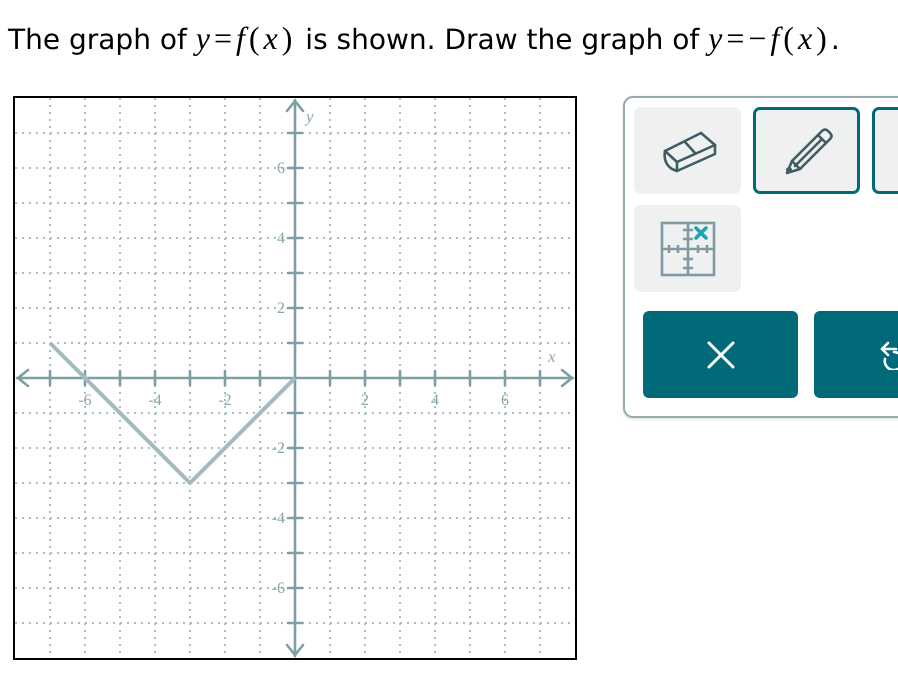 The width and height of the screenshot is (898, 688). I want to click on axis-label: x, so click(552, 356).